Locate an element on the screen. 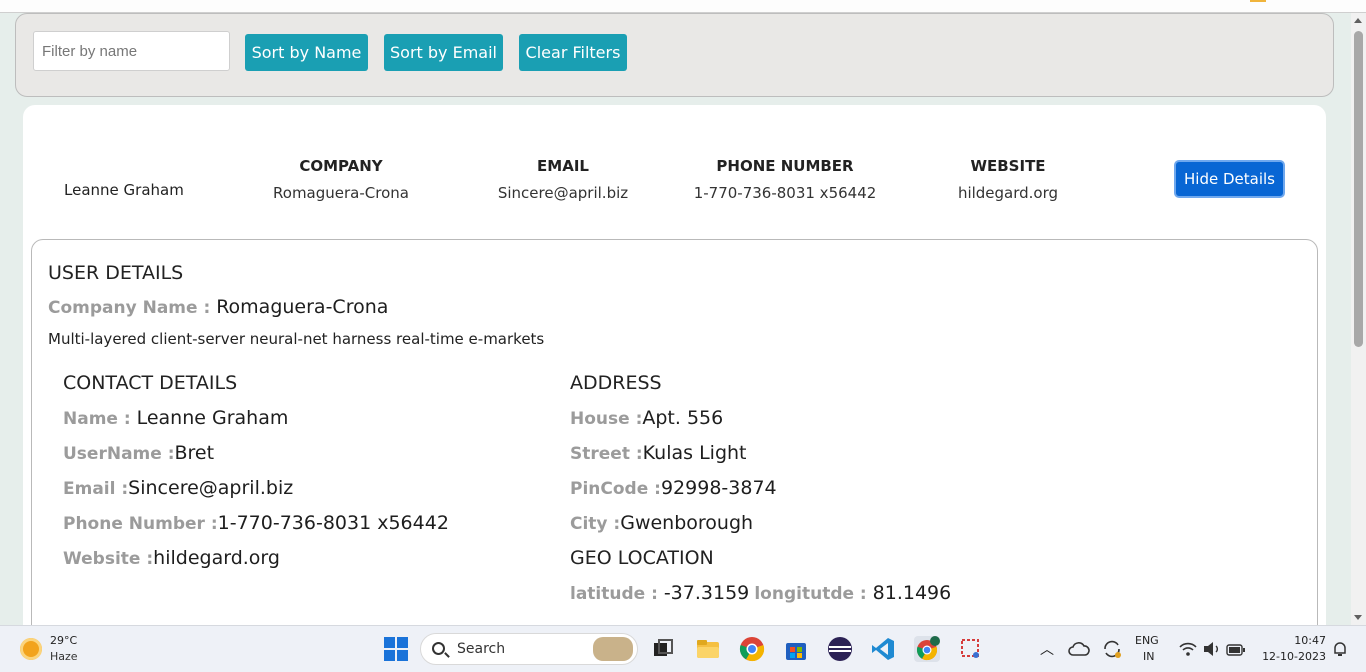  contact-name-value: Leanne Graham is located at coordinates (212, 418).